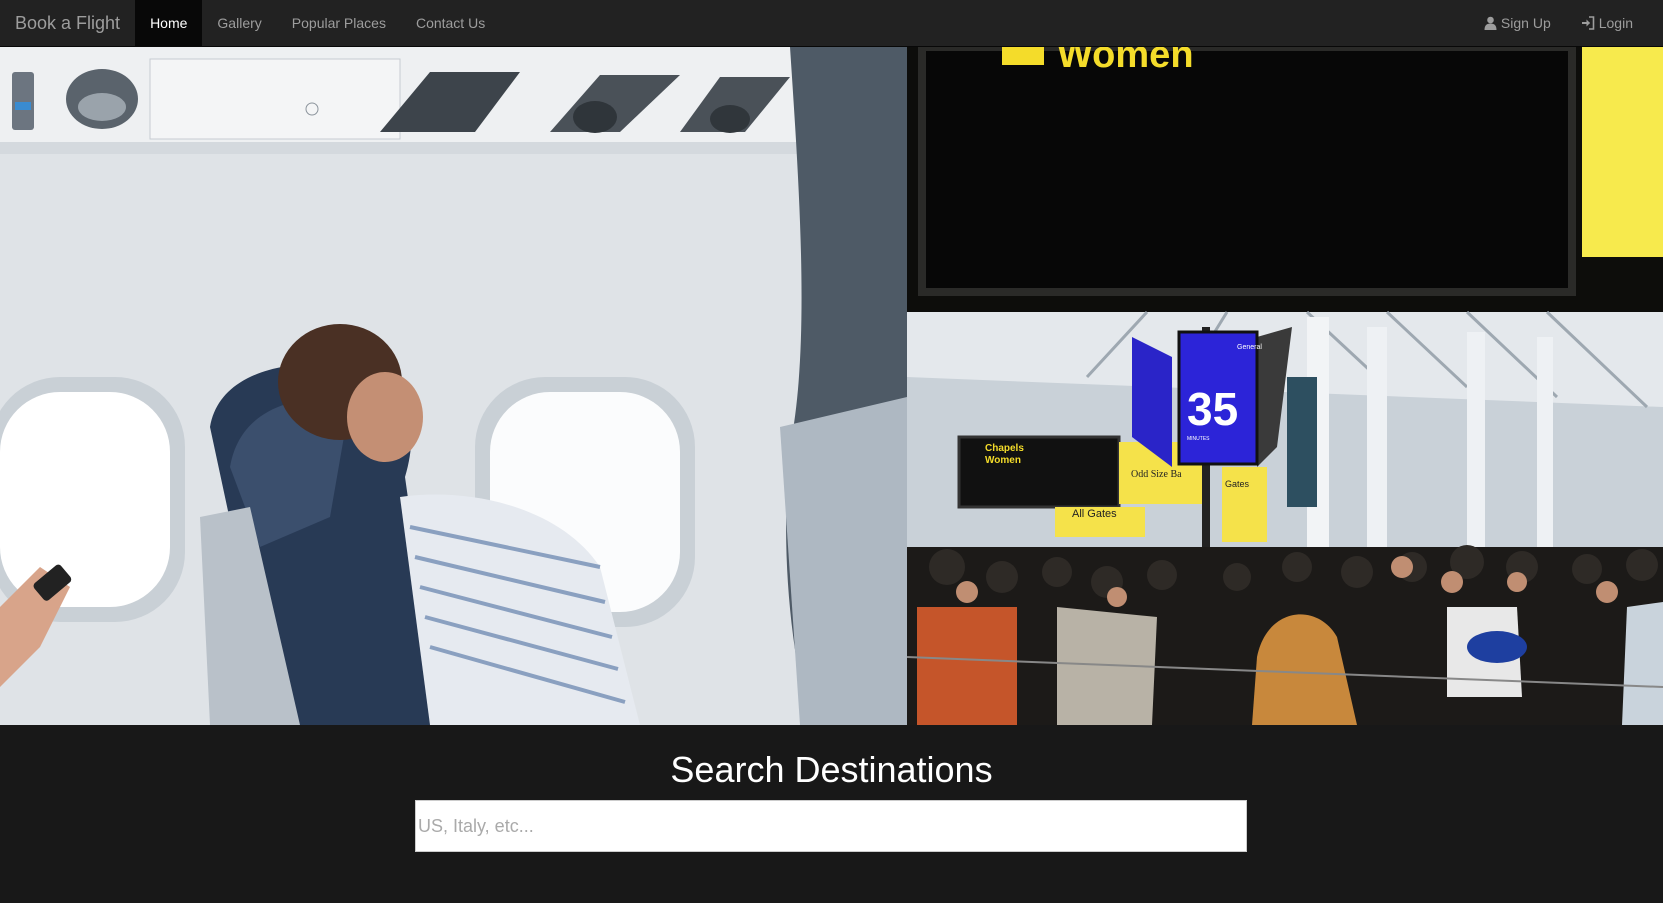  I want to click on nav-login: Login, so click(1607, 23).